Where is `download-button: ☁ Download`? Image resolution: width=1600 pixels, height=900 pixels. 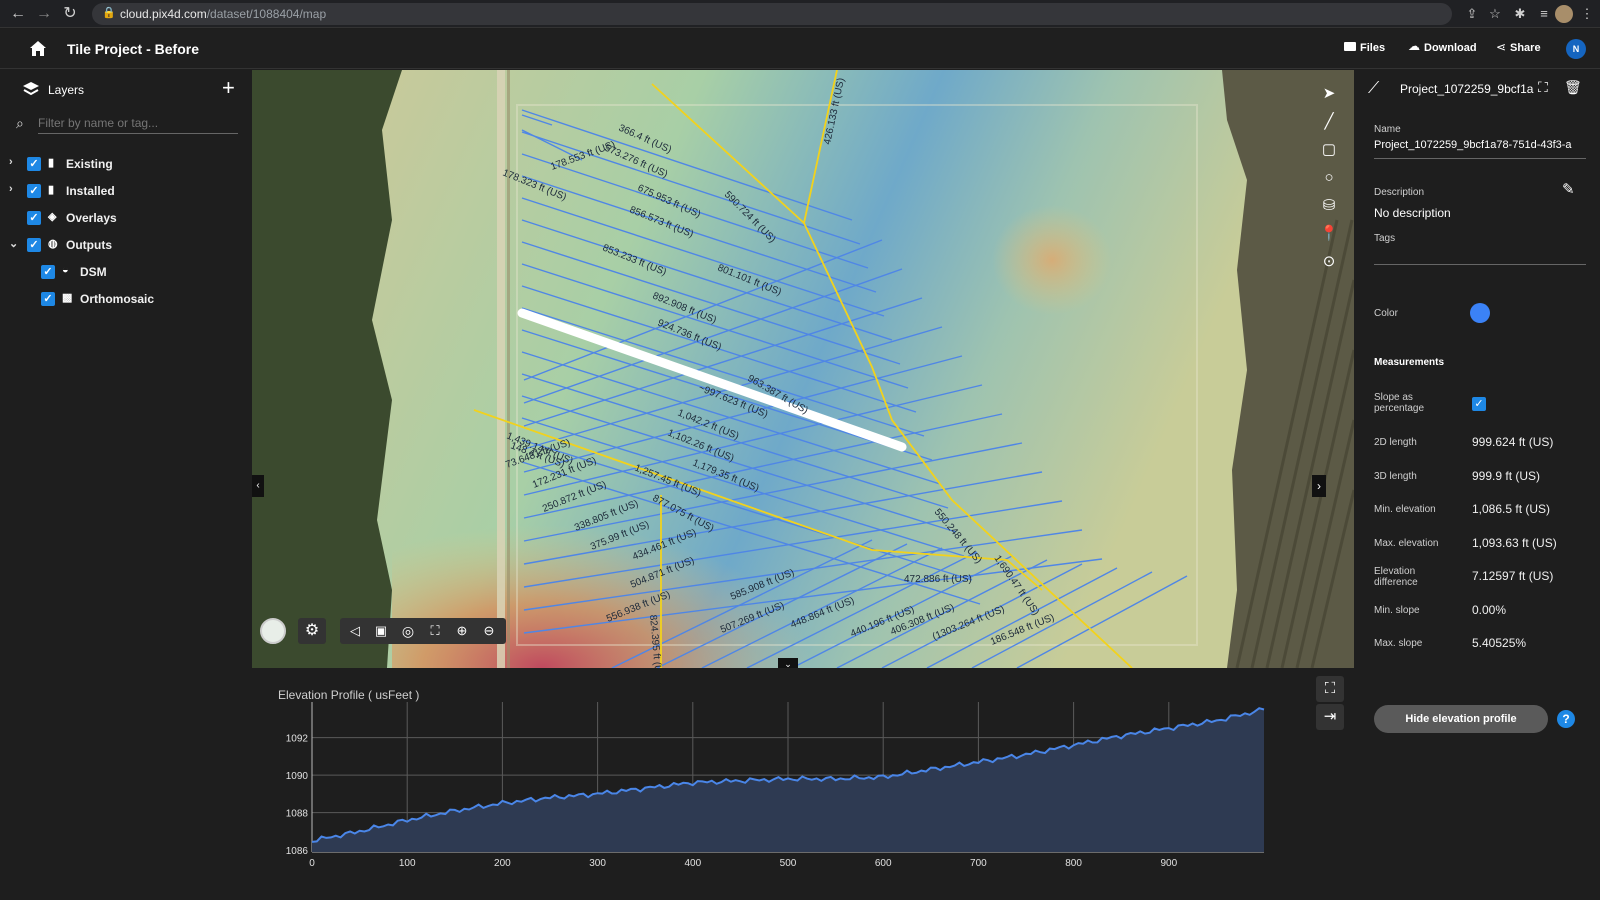
download-button: ☁ Download is located at coordinates (1448, 49).